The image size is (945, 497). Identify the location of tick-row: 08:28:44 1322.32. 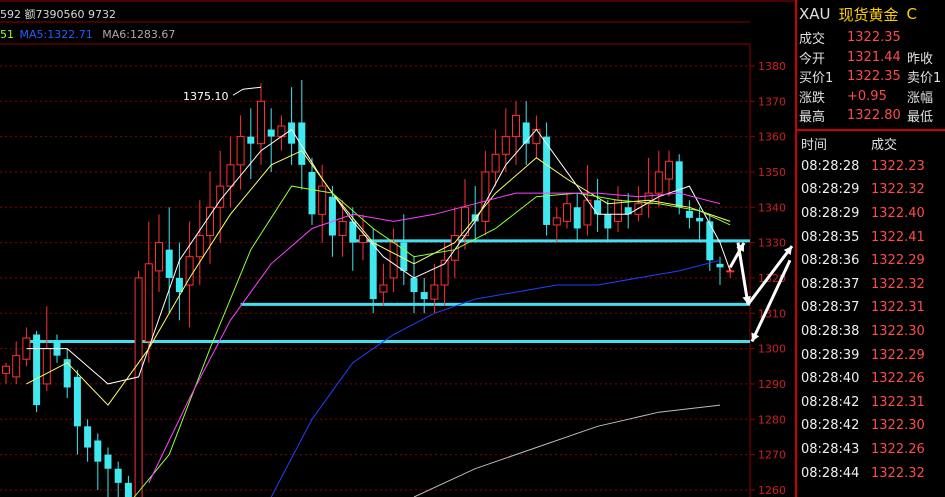
(871, 473).